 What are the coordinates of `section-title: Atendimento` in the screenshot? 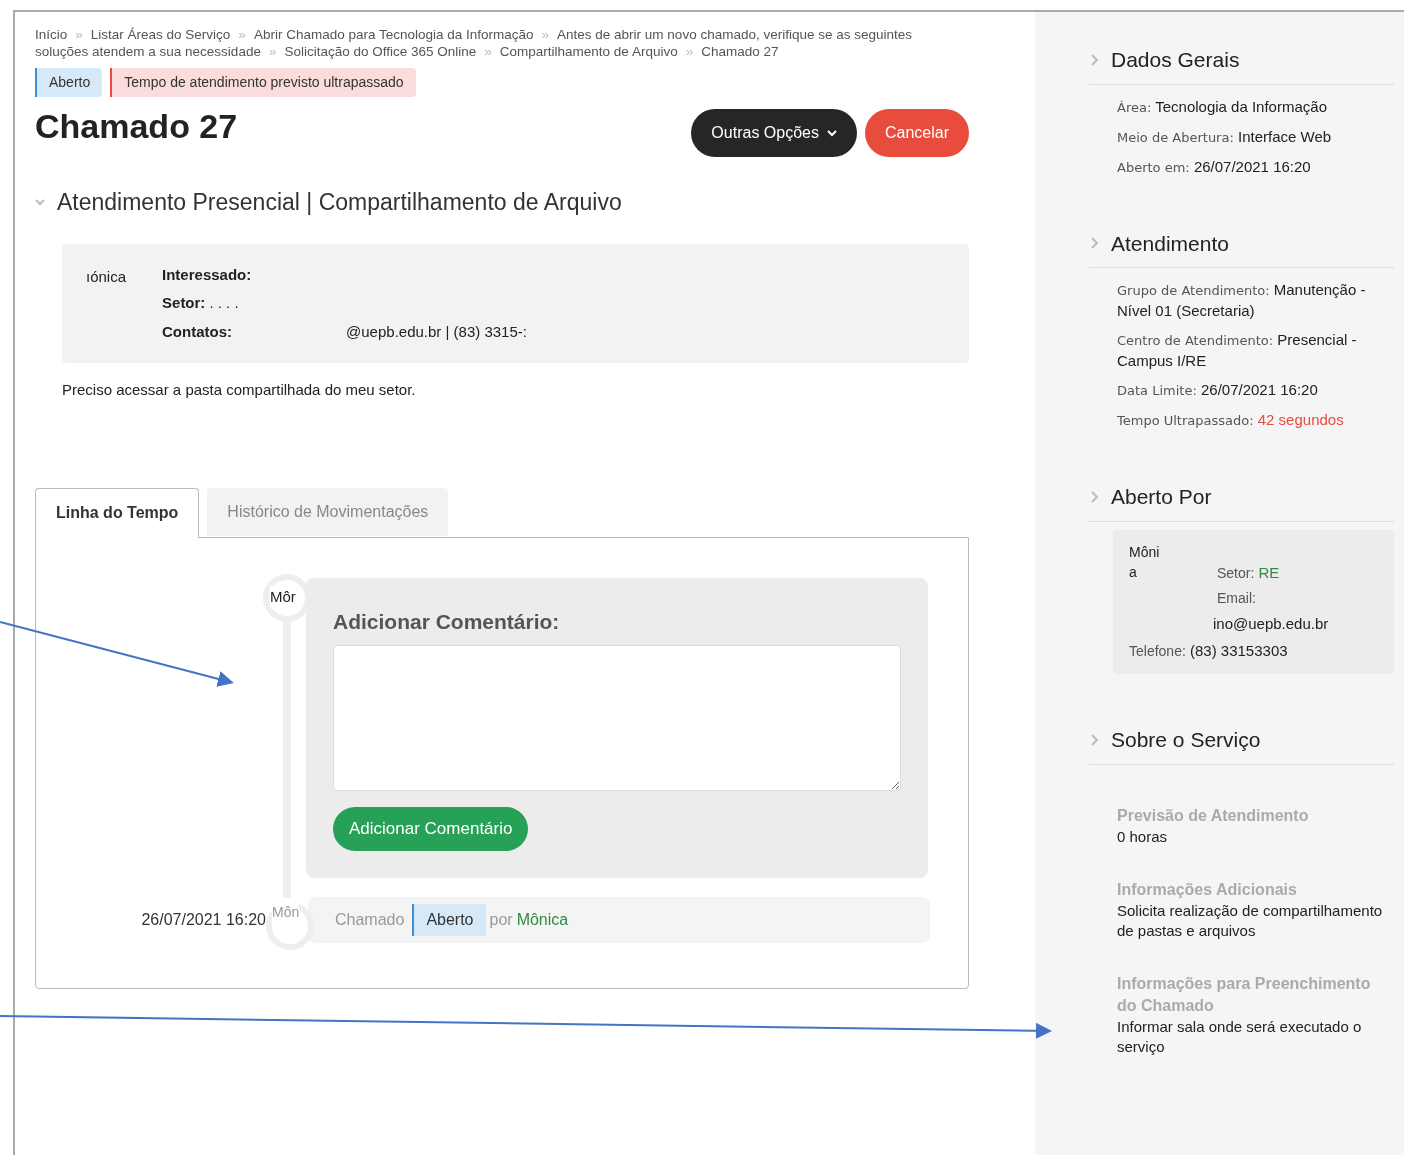 It's located at (1170, 243).